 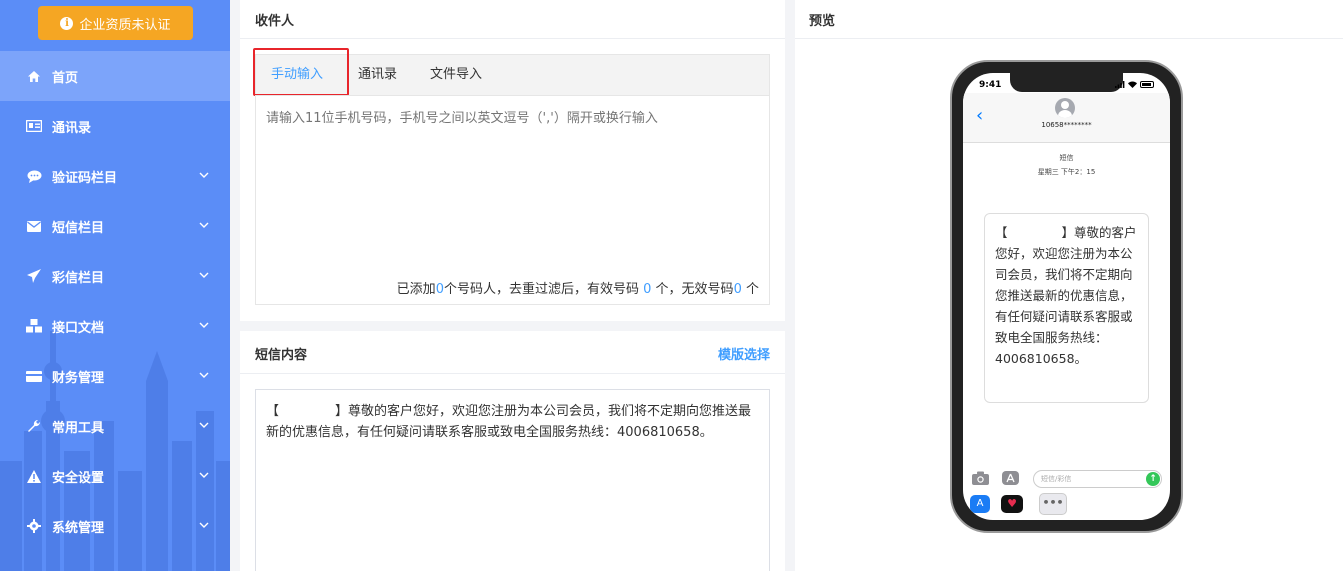 What do you see at coordinates (744, 353) in the screenshot?
I see `template-select-link: 模版选择` at bounding box center [744, 353].